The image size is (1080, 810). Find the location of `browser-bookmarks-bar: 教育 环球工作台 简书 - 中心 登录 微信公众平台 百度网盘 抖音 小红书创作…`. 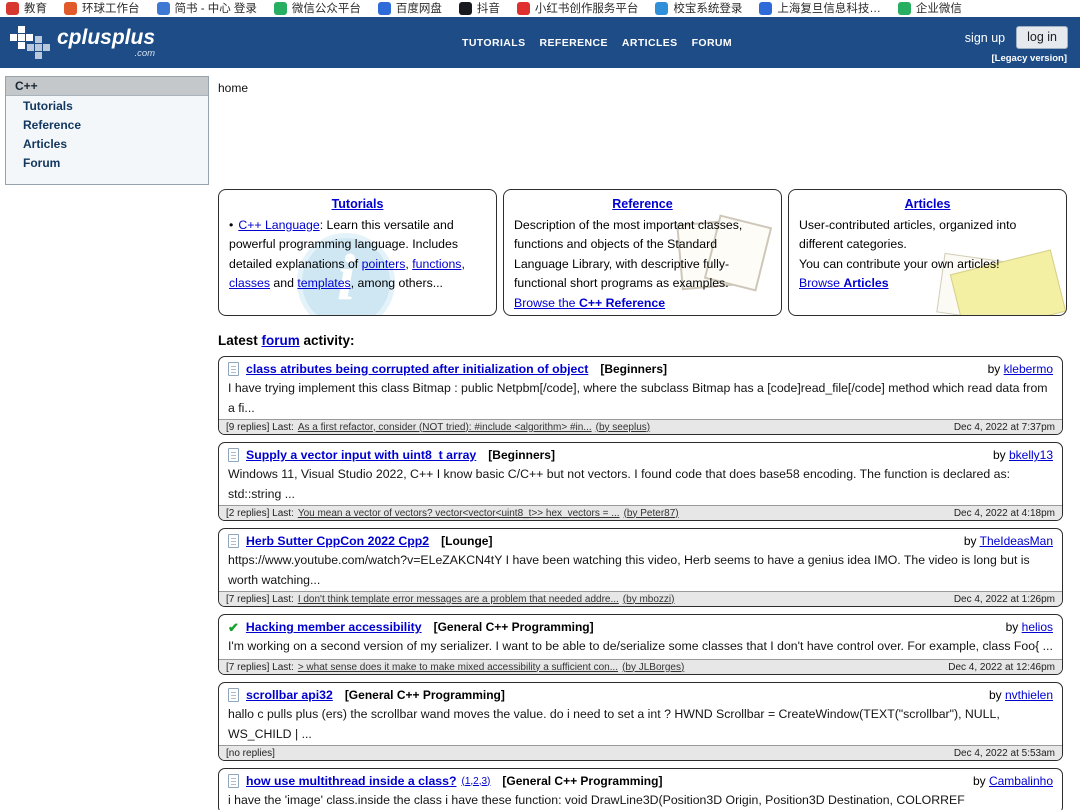

browser-bookmarks-bar: 教育 环球工作台 简书 - 中心 登录 微信公众平台 百度网盘 抖音 小红书创作… is located at coordinates (540, 8).